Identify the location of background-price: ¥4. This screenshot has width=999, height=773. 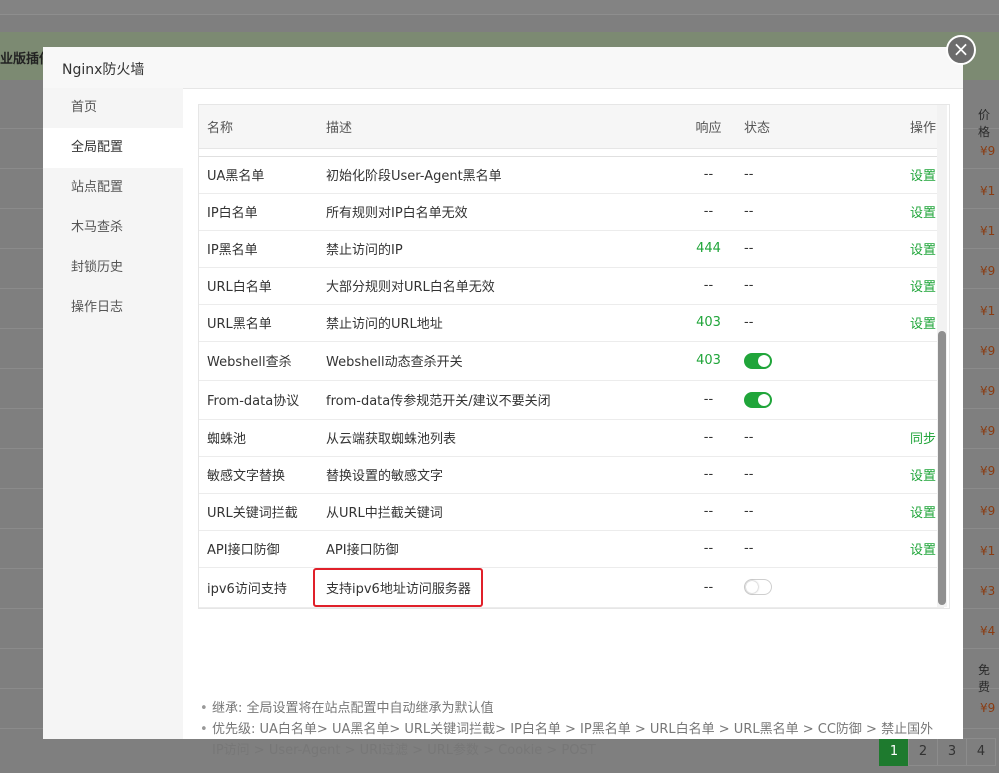
(988, 631).